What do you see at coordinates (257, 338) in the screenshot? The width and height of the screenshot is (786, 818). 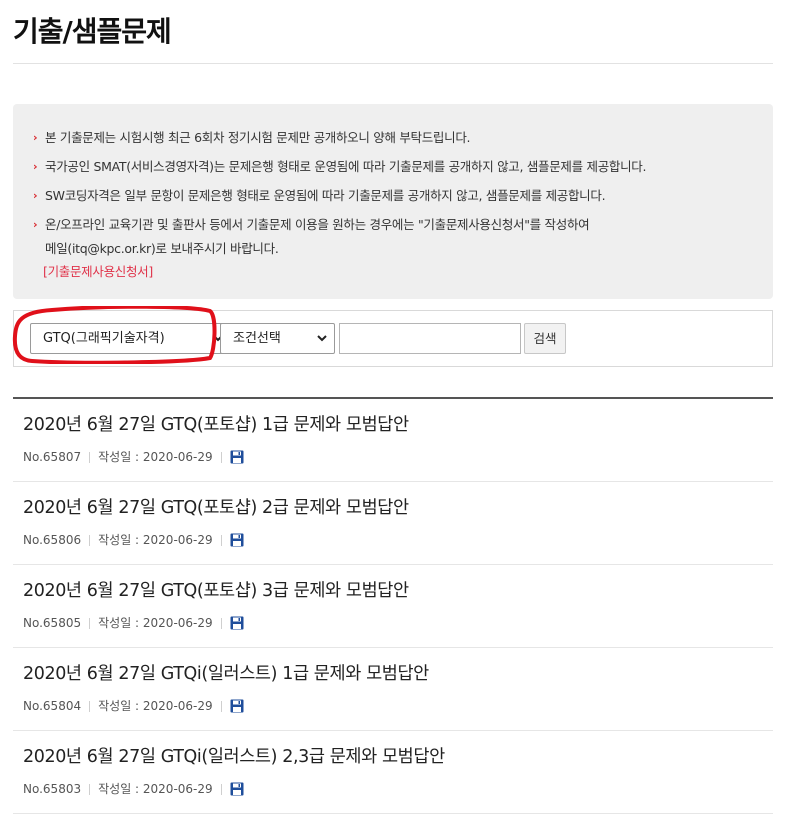 I see `condition-select-value: 조건선택` at bounding box center [257, 338].